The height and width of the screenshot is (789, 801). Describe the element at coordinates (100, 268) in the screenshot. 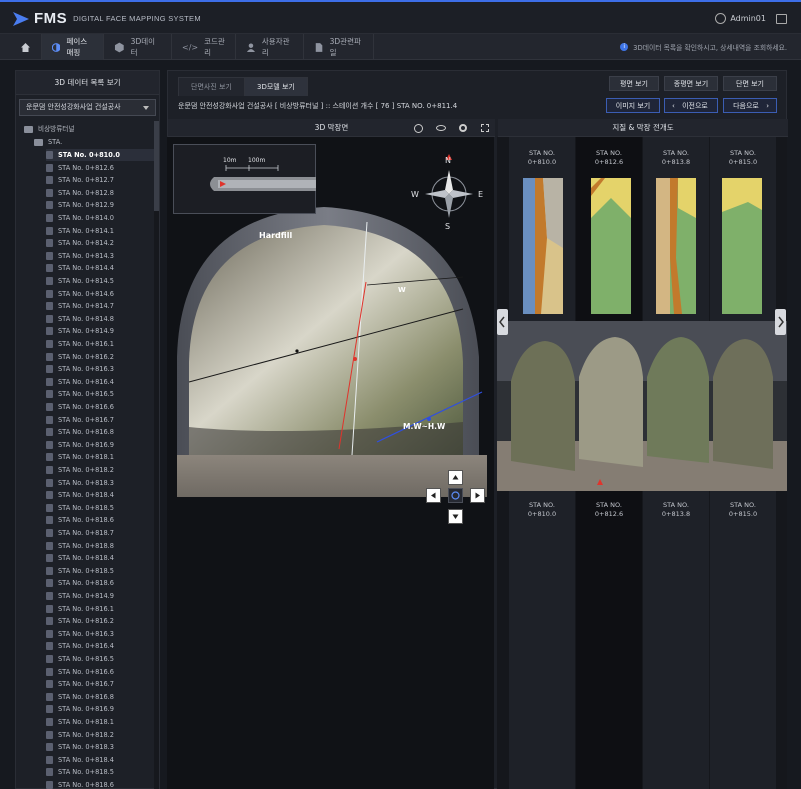

I see `tree-item-station: STA No. 0+814.4` at that location.